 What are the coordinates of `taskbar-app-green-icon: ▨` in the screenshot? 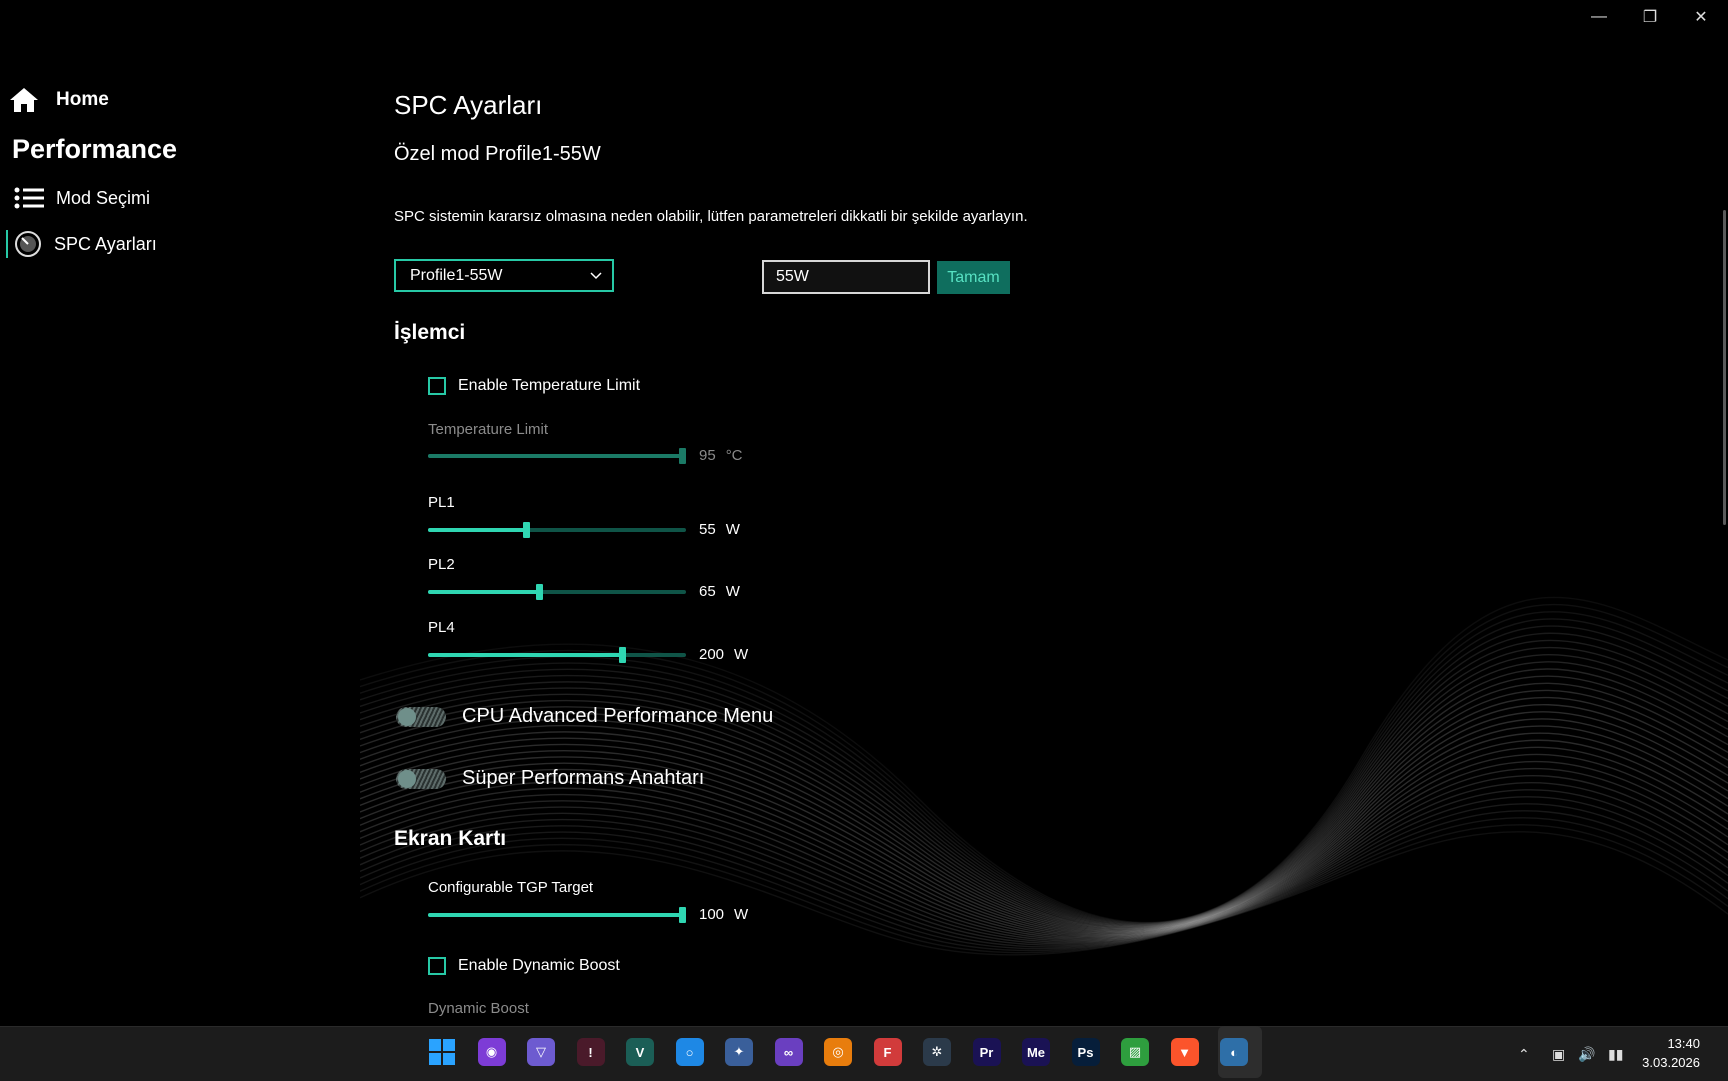 It's located at (1135, 1052).